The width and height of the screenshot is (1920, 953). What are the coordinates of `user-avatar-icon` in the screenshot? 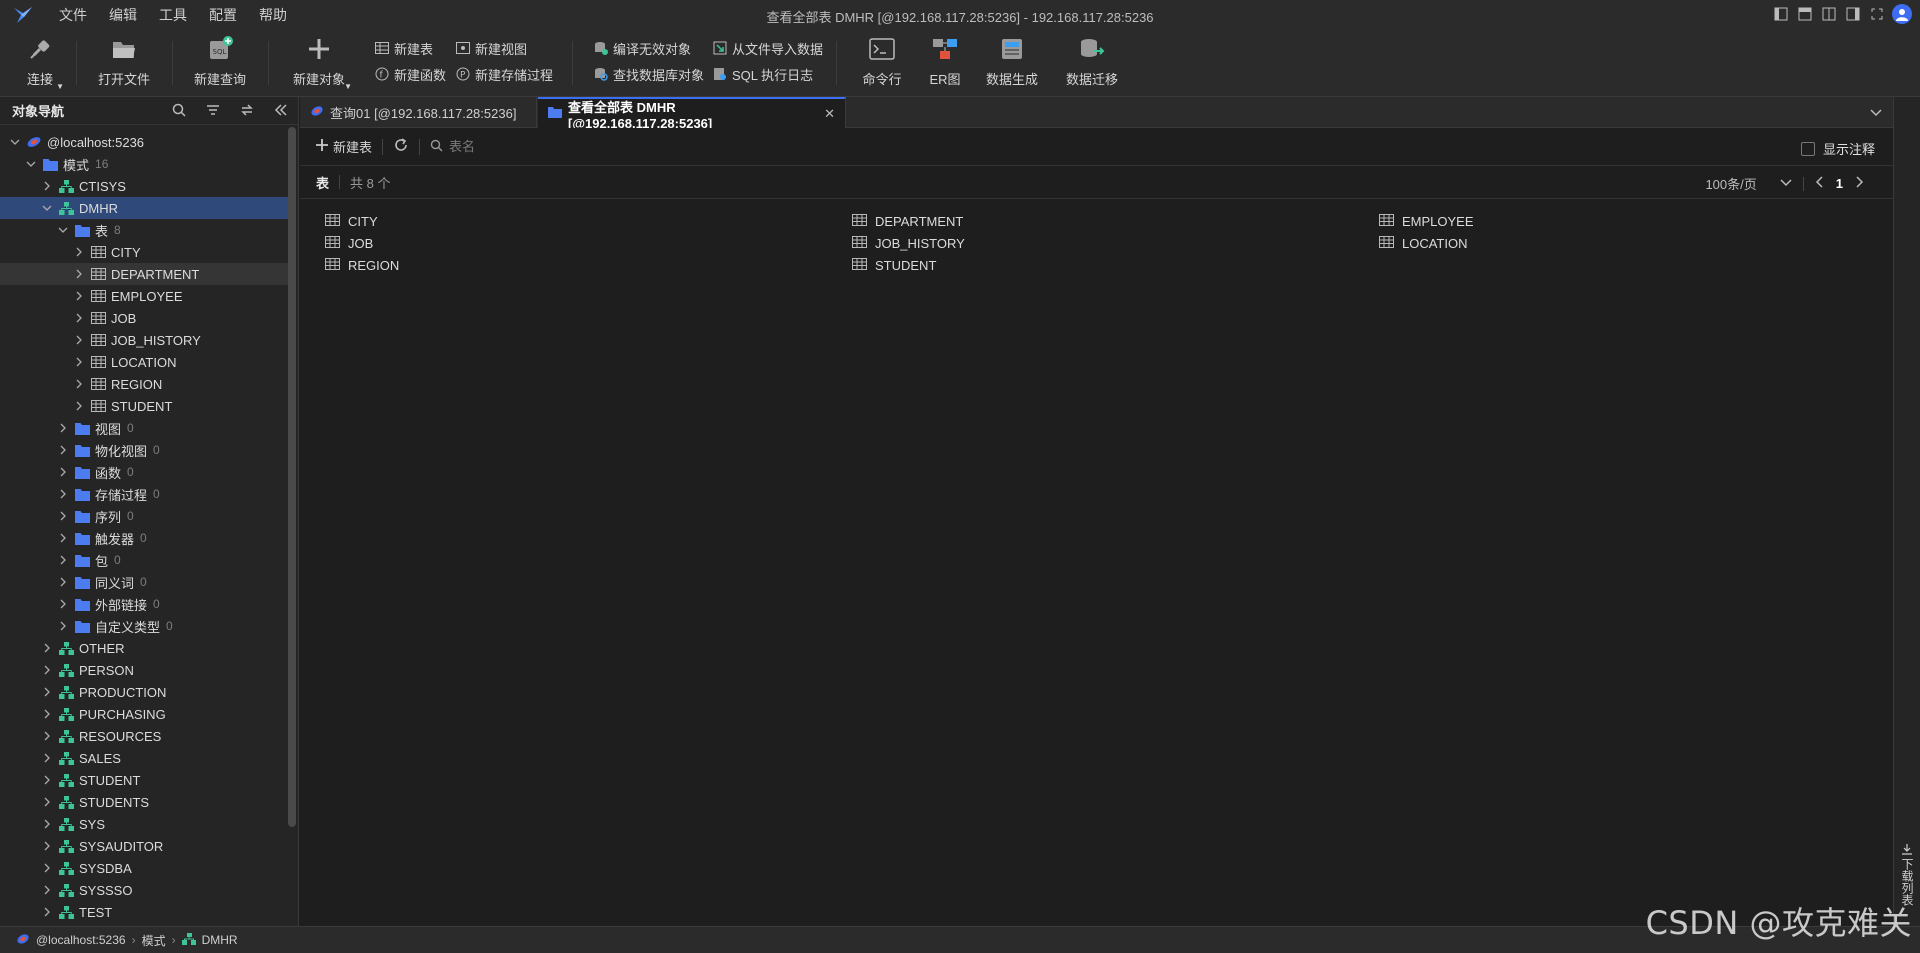 It's located at (1902, 14).